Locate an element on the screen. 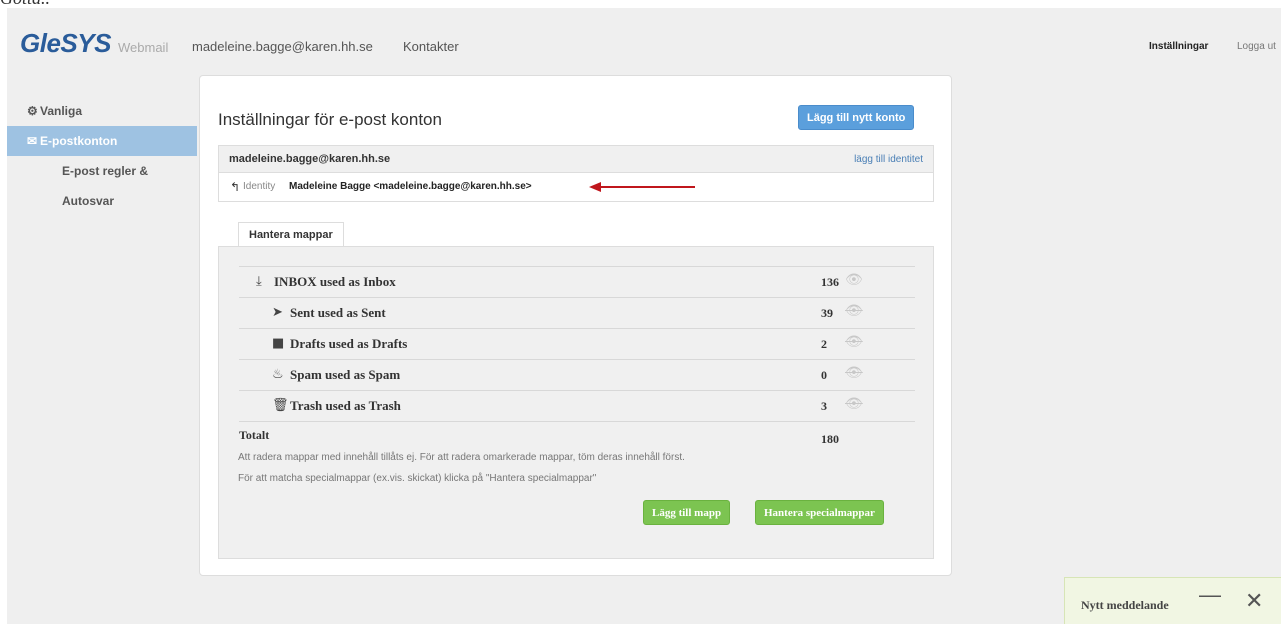  sidebar-item-email-rules: E-post regler & Autosvar is located at coordinates (102, 182).